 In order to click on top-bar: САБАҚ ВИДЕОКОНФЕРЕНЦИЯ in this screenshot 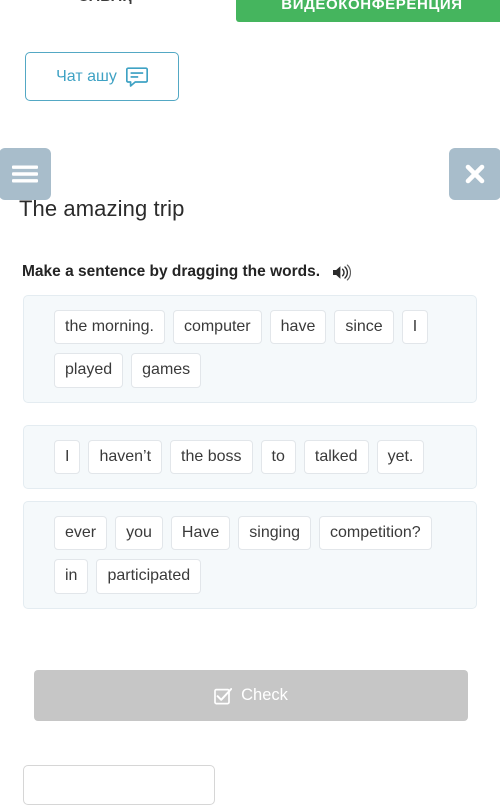, I will do `click(250, 11)`.